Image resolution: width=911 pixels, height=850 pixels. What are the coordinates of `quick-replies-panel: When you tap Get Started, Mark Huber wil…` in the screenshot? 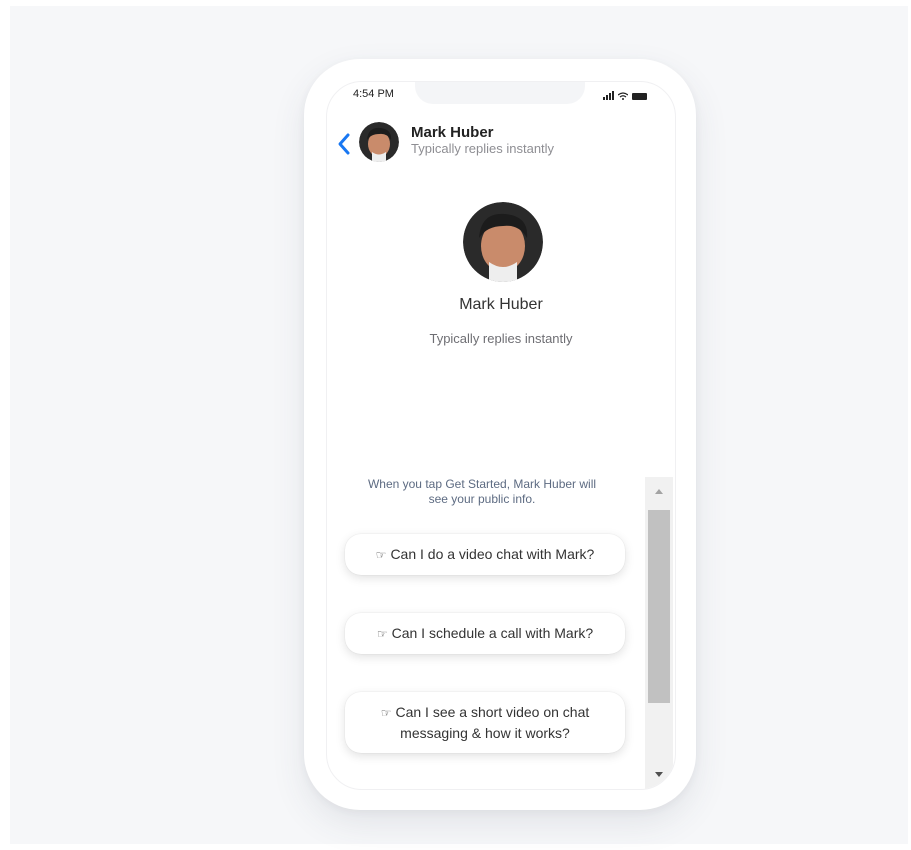 It's located at (501, 633).